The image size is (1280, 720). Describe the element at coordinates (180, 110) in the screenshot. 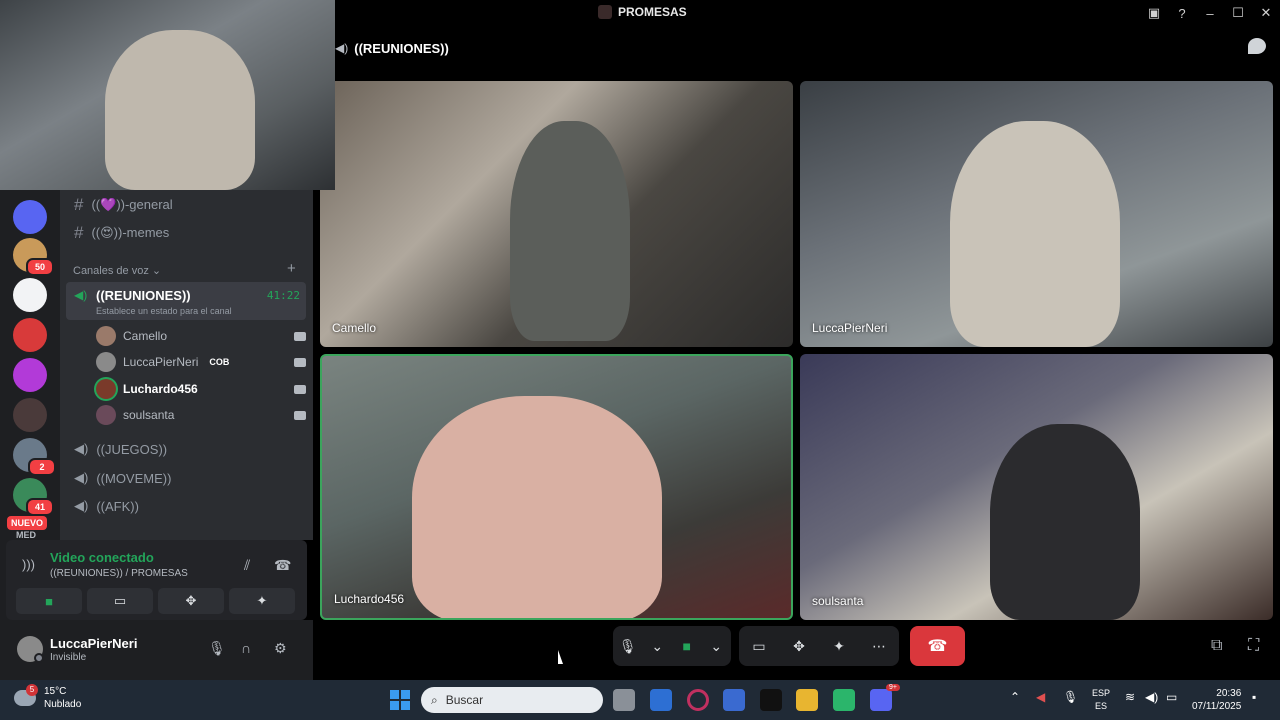

I see `webcam-feed` at that location.